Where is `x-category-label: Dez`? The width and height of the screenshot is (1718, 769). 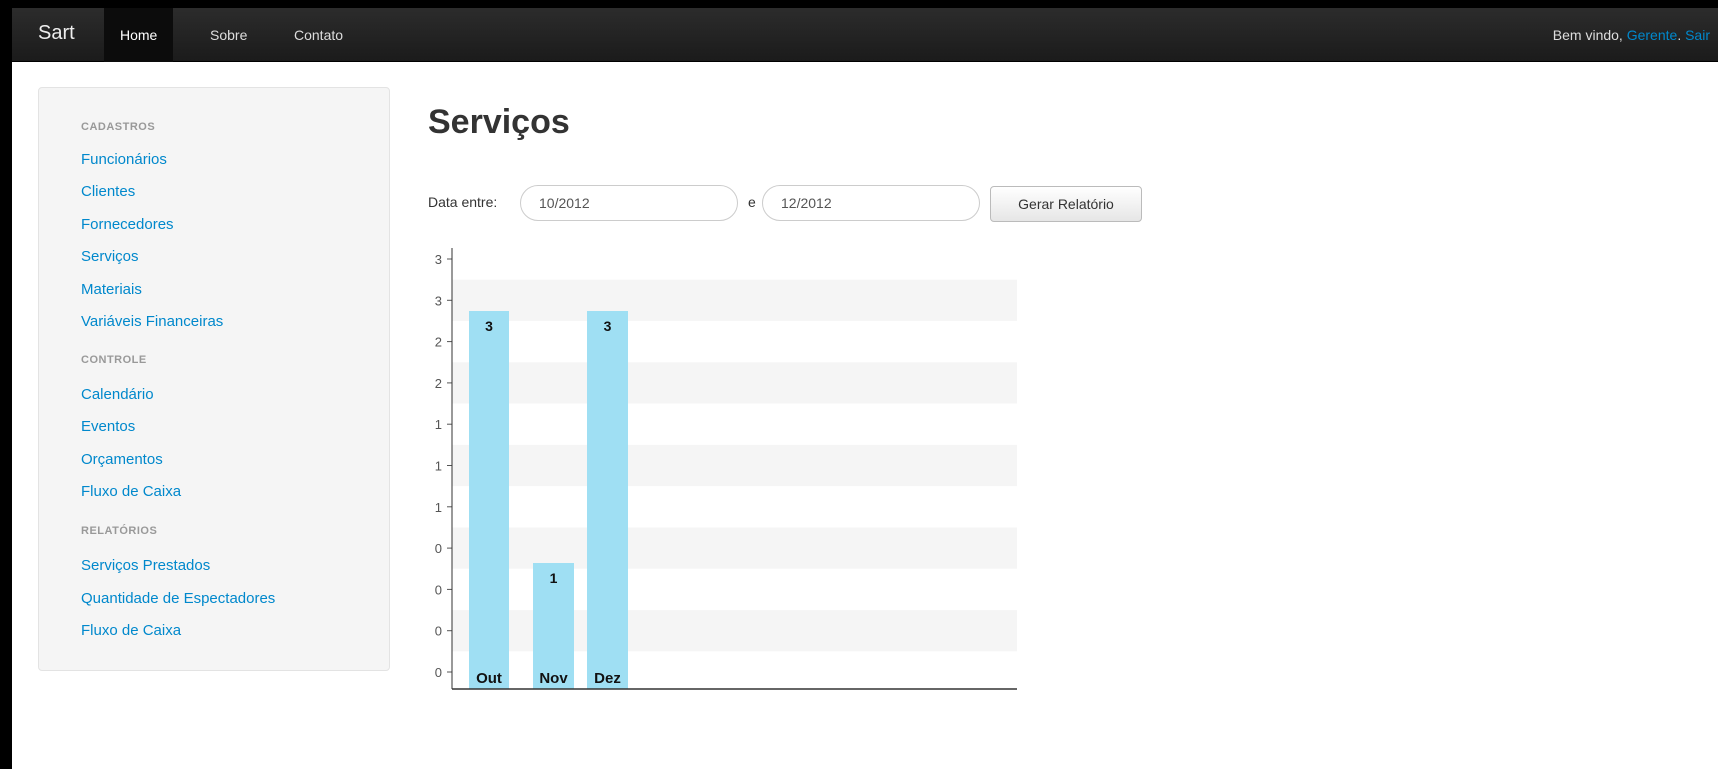 x-category-label: Dez is located at coordinates (607, 678).